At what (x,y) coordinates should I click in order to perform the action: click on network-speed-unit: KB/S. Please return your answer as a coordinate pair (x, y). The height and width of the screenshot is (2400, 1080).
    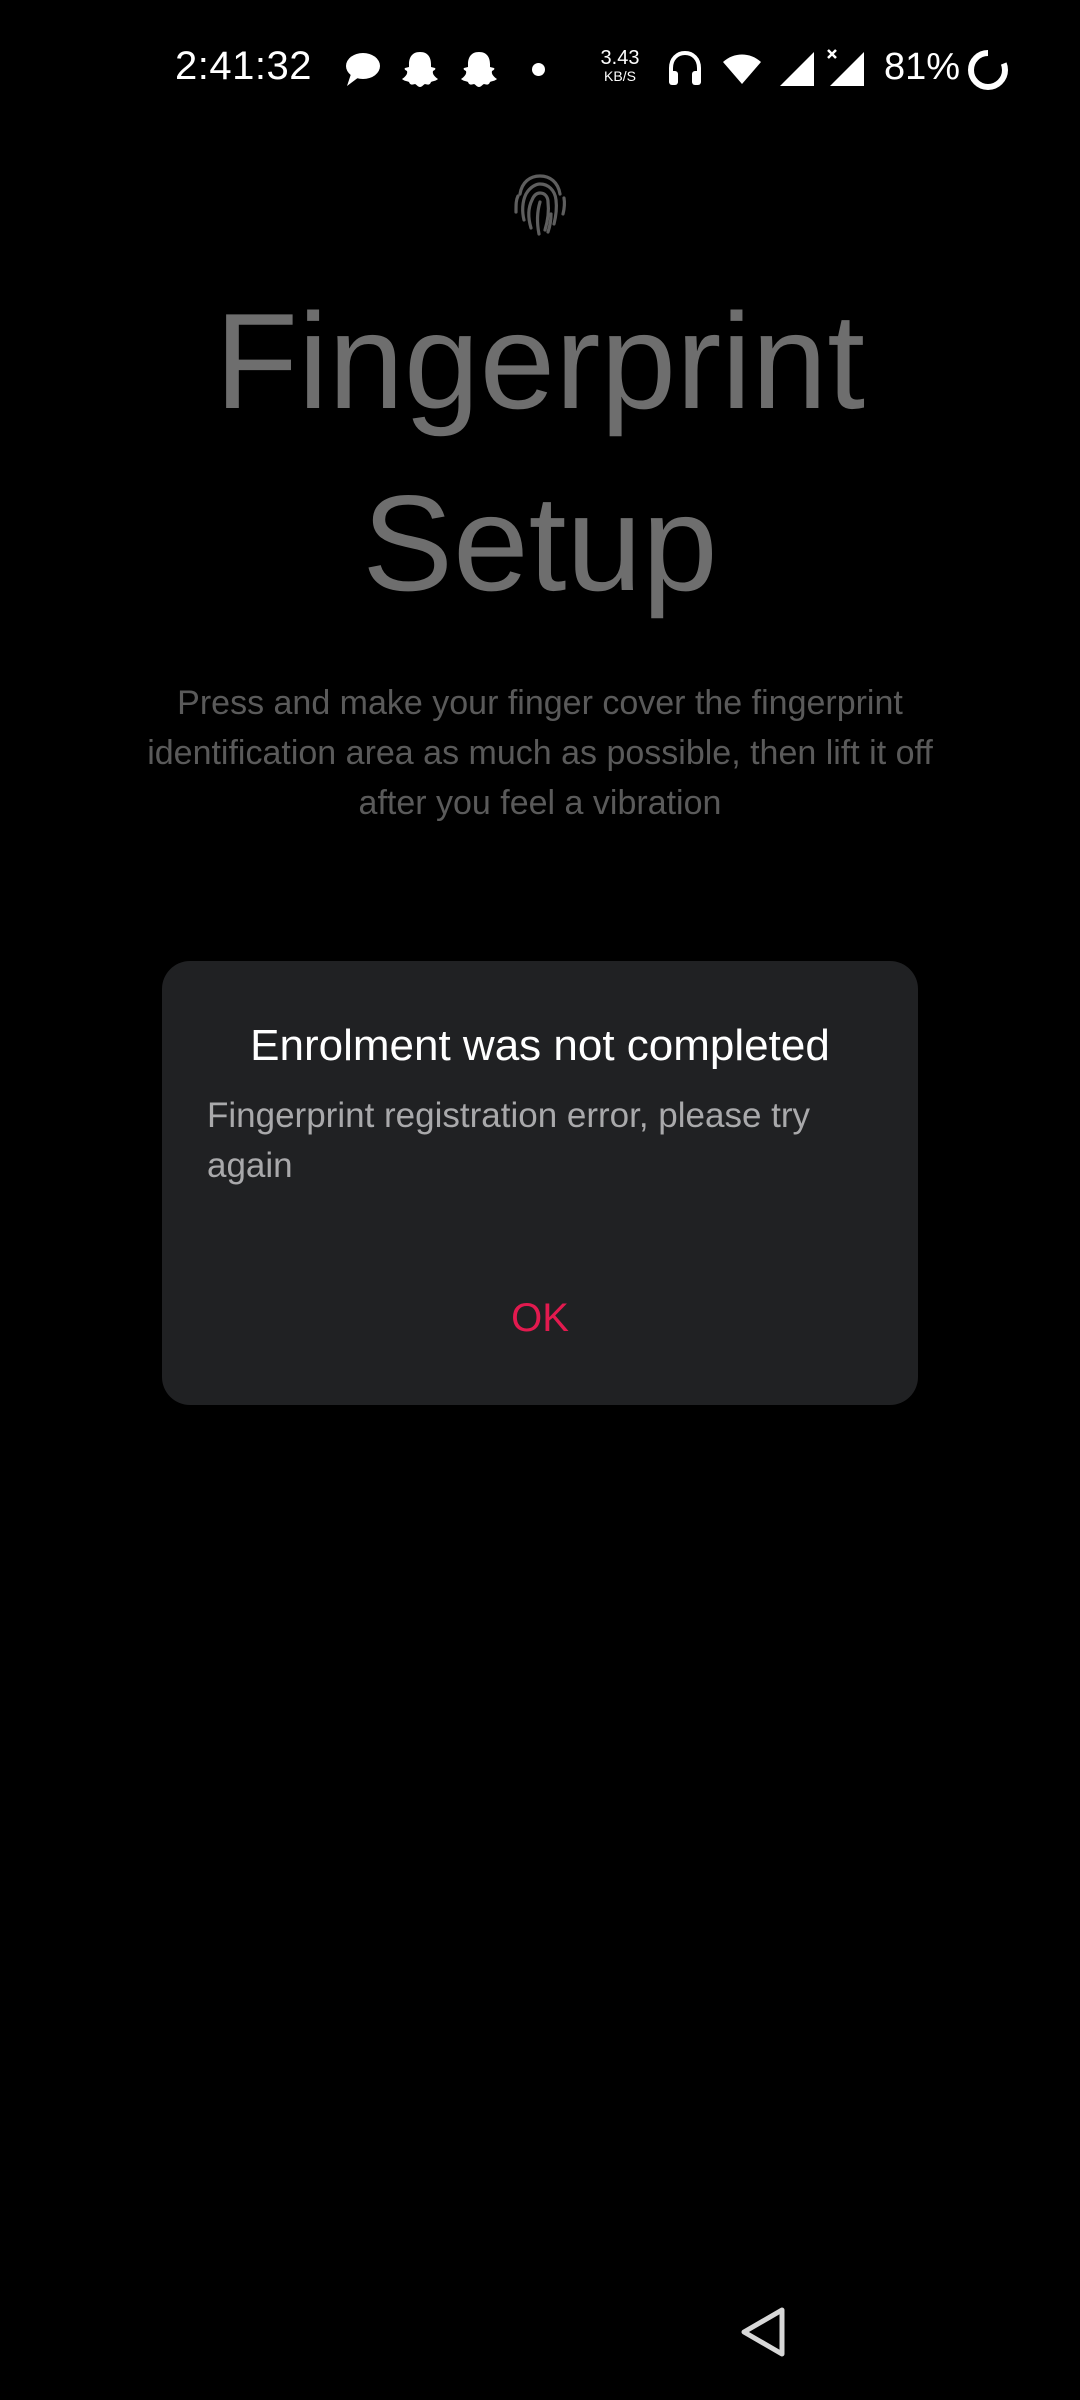
    Looking at the image, I should click on (620, 76).